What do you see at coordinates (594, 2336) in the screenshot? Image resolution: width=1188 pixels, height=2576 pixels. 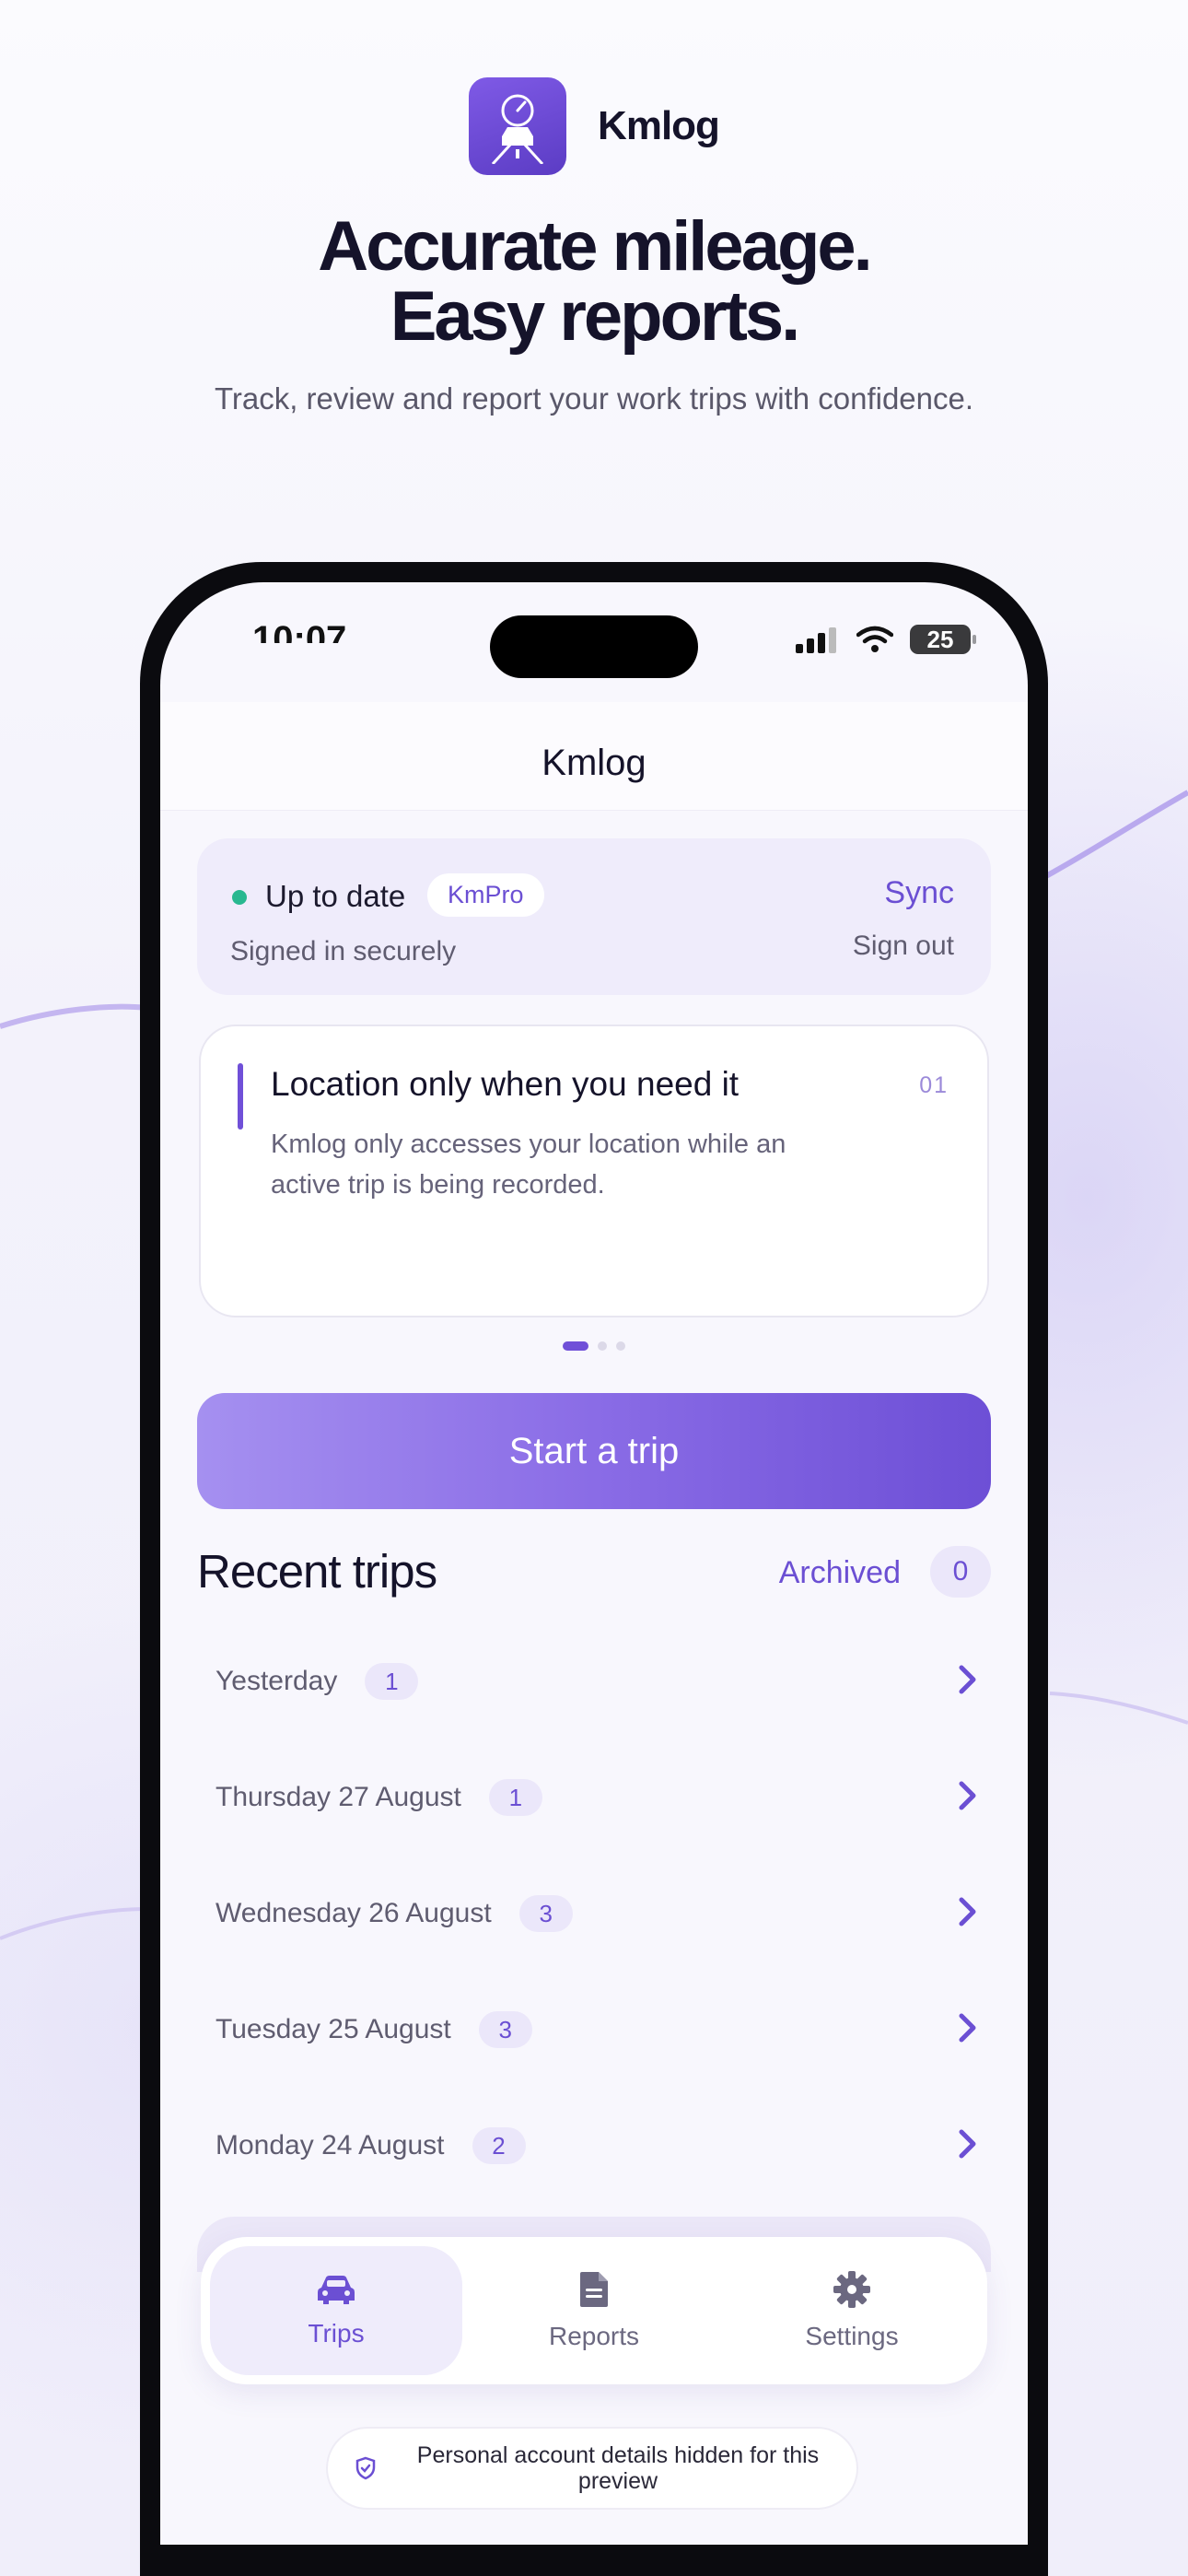 I see `tab-label: Reports` at bounding box center [594, 2336].